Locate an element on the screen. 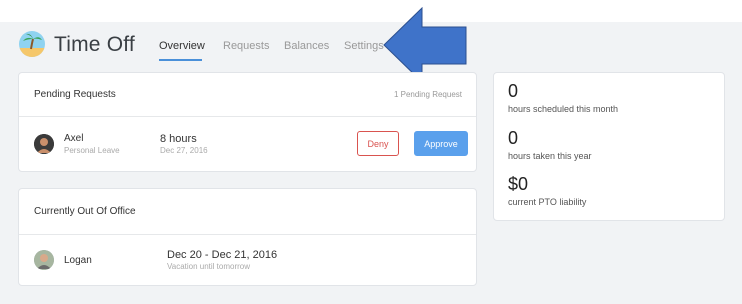 The image size is (742, 304). tab-balances: Balances is located at coordinates (306, 46).